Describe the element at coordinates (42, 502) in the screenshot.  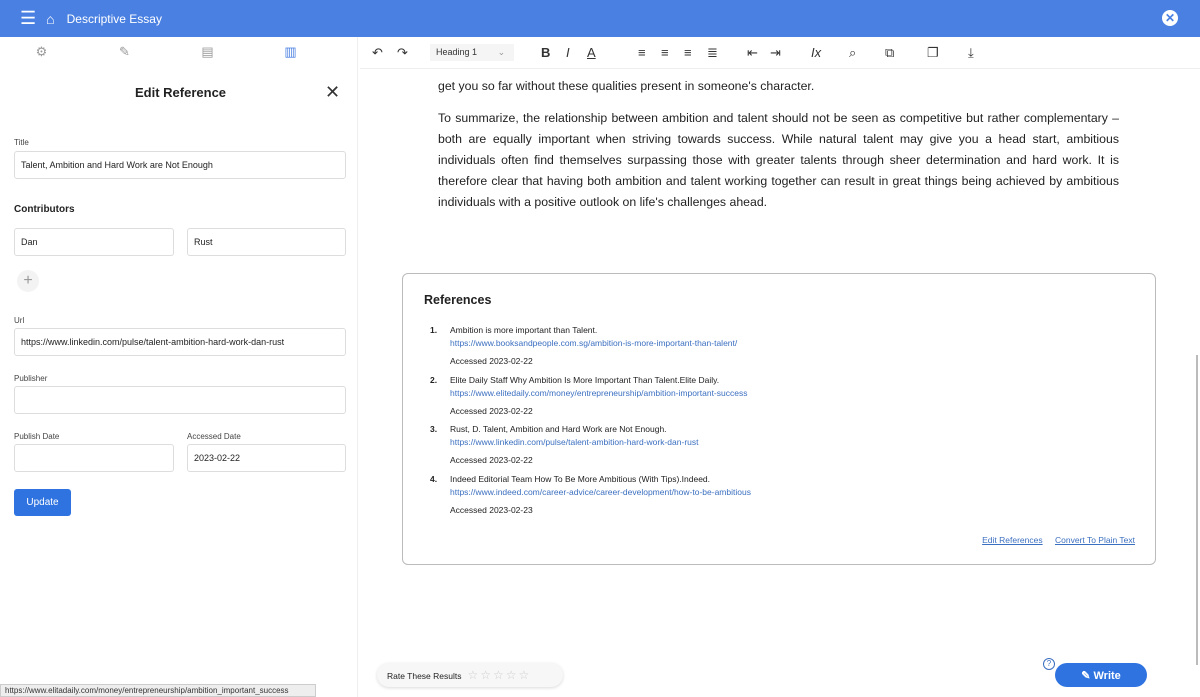
I see `update-button: Update` at that location.